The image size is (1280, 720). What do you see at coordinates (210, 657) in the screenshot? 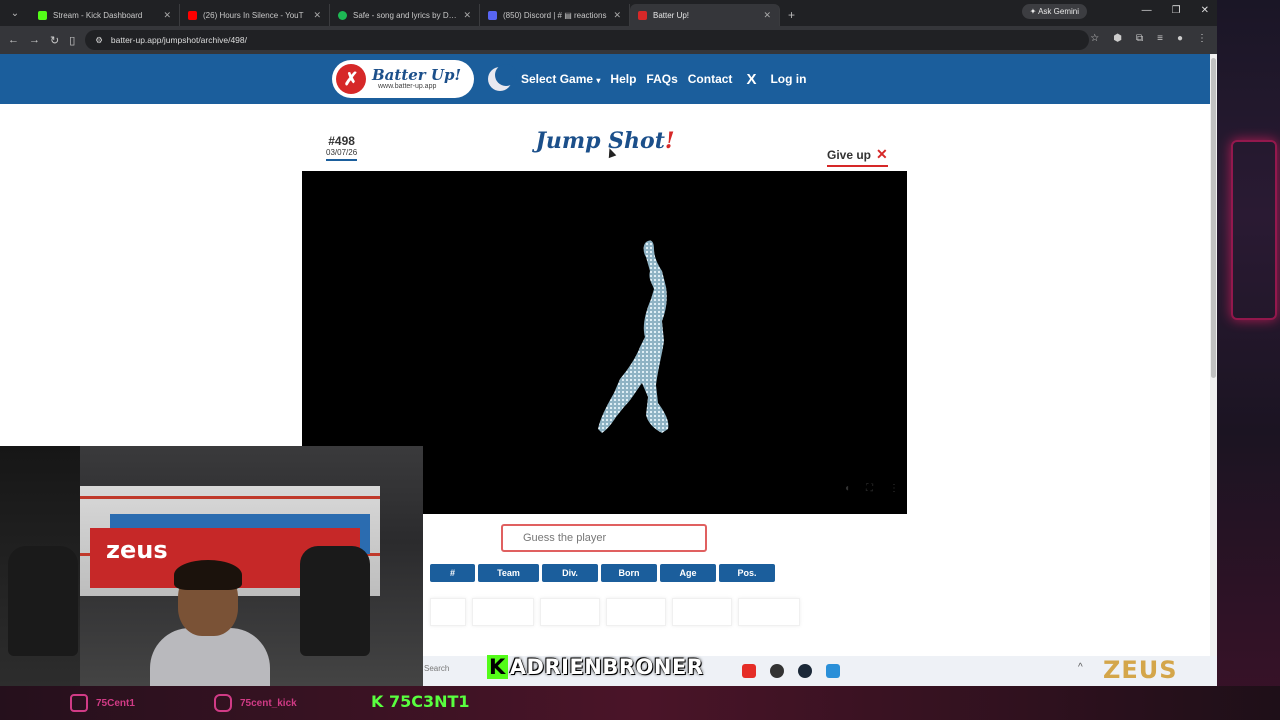
I see `streamer-body` at bounding box center [210, 657].